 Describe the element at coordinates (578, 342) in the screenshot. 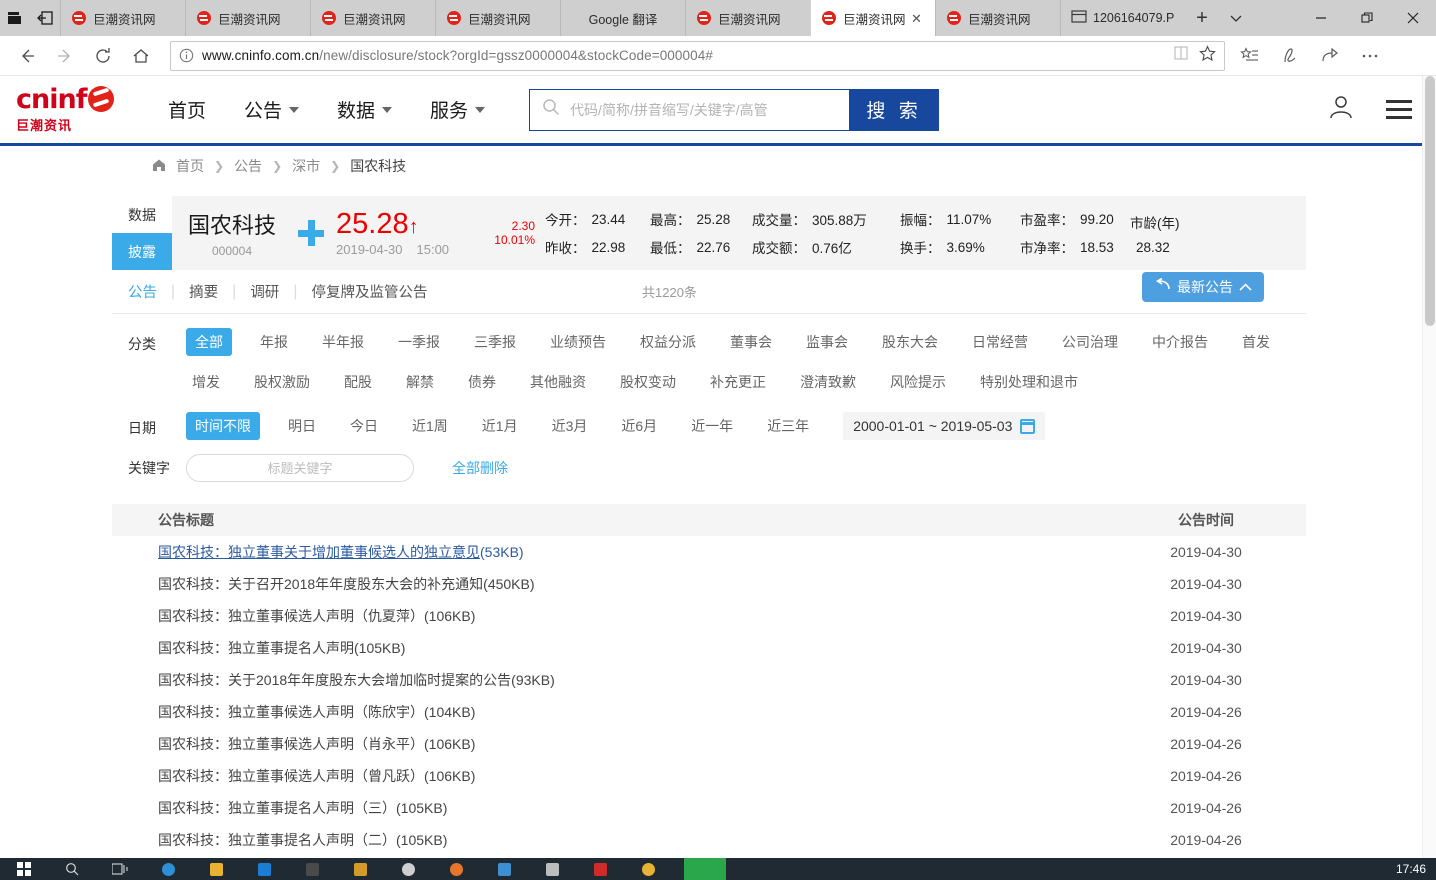

I see `category-chip-earnings-forecast: 业绩预告` at that location.